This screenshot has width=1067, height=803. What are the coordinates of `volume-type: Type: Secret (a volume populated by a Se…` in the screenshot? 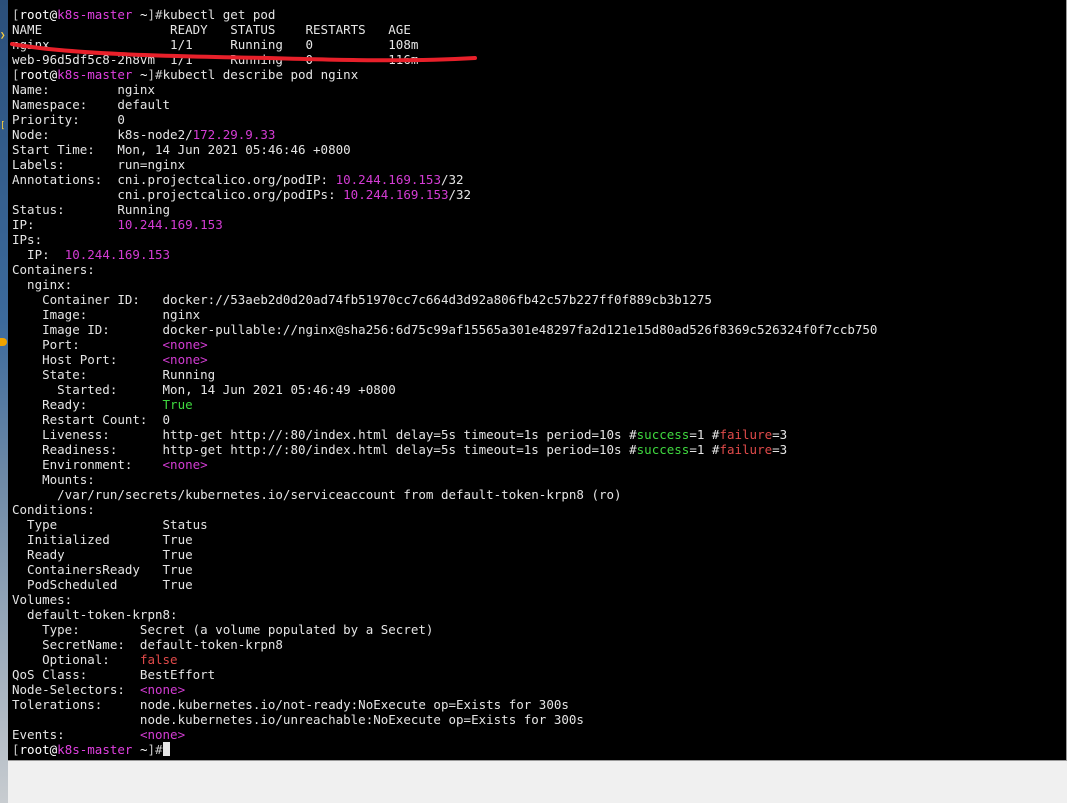 It's located at (223, 629).